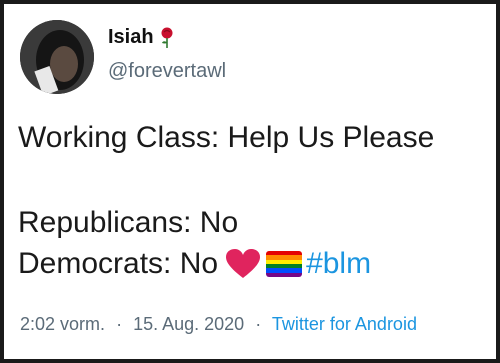  Describe the element at coordinates (338, 264) in the screenshot. I see `hashtag-link: #blm` at that location.